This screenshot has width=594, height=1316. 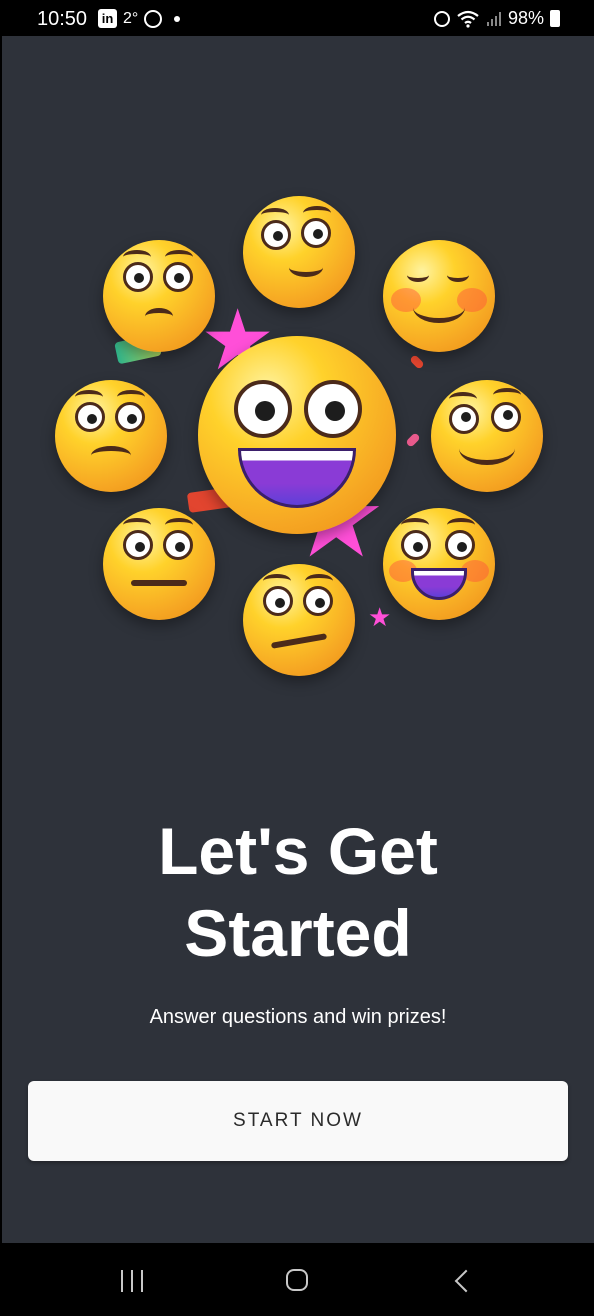 I want to click on emoji-sad-icon, so click(x=111, y=436).